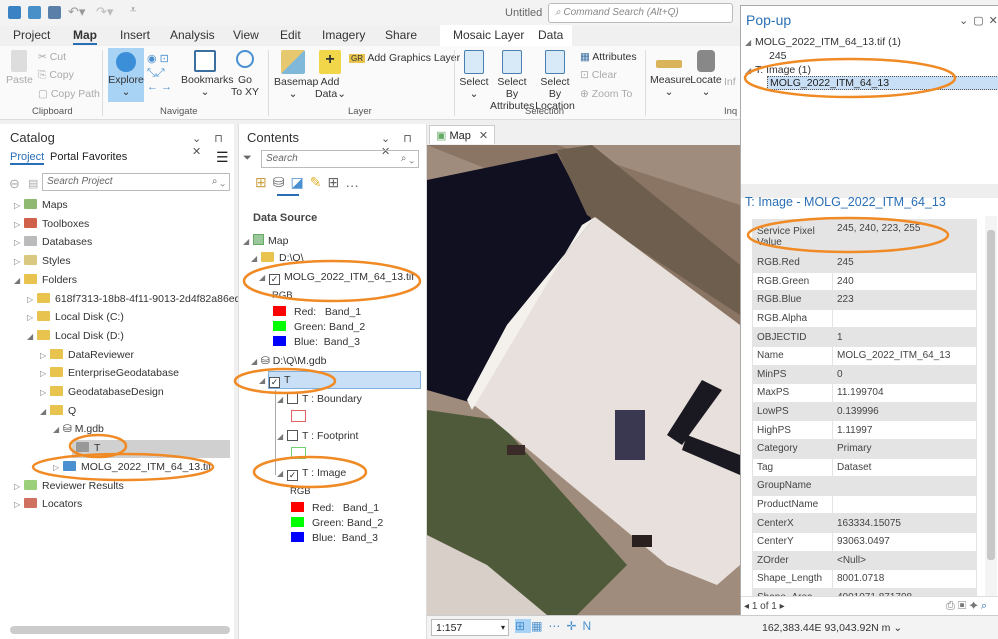 This screenshot has width=998, height=639. I want to click on mosaic-layer-row, so click(344, 380).